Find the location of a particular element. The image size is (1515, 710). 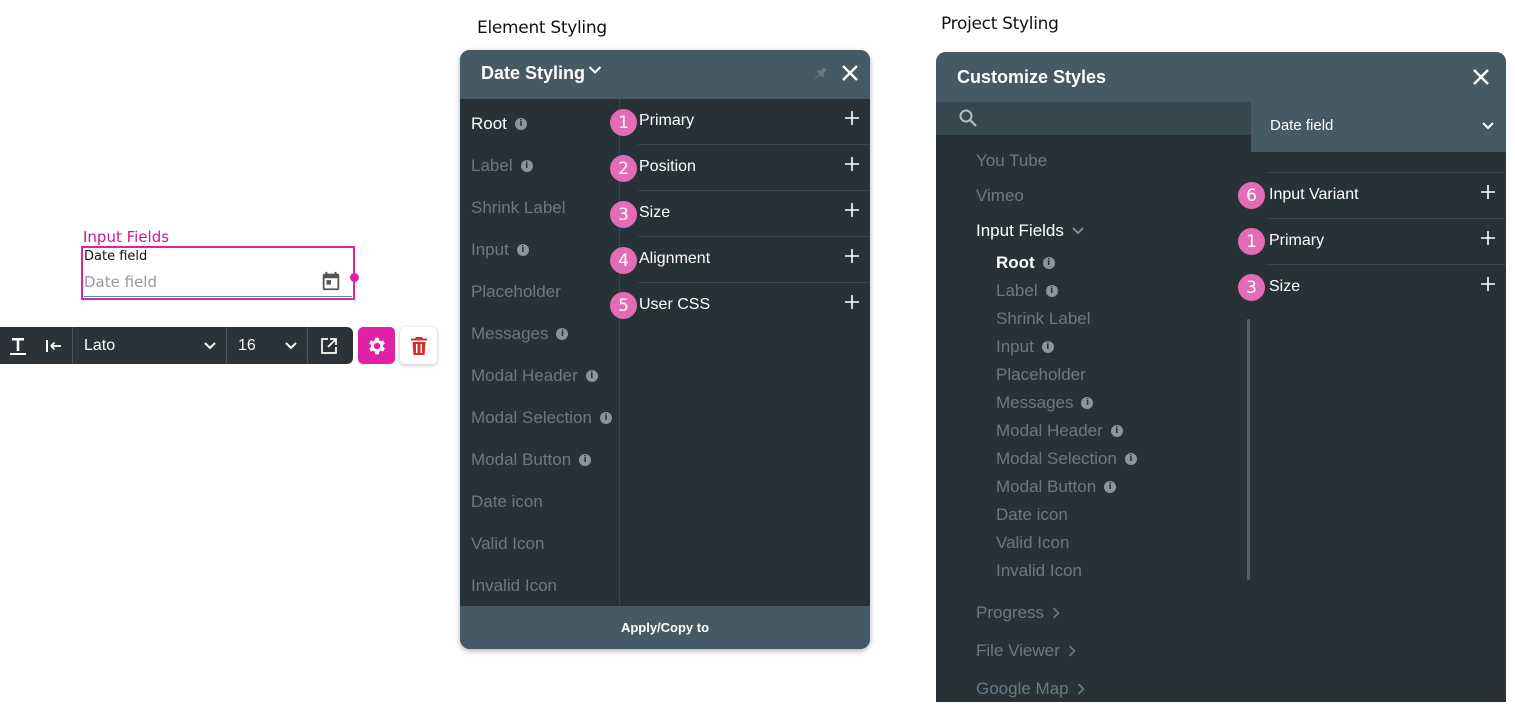

text-style-icon is located at coordinates (18, 346).